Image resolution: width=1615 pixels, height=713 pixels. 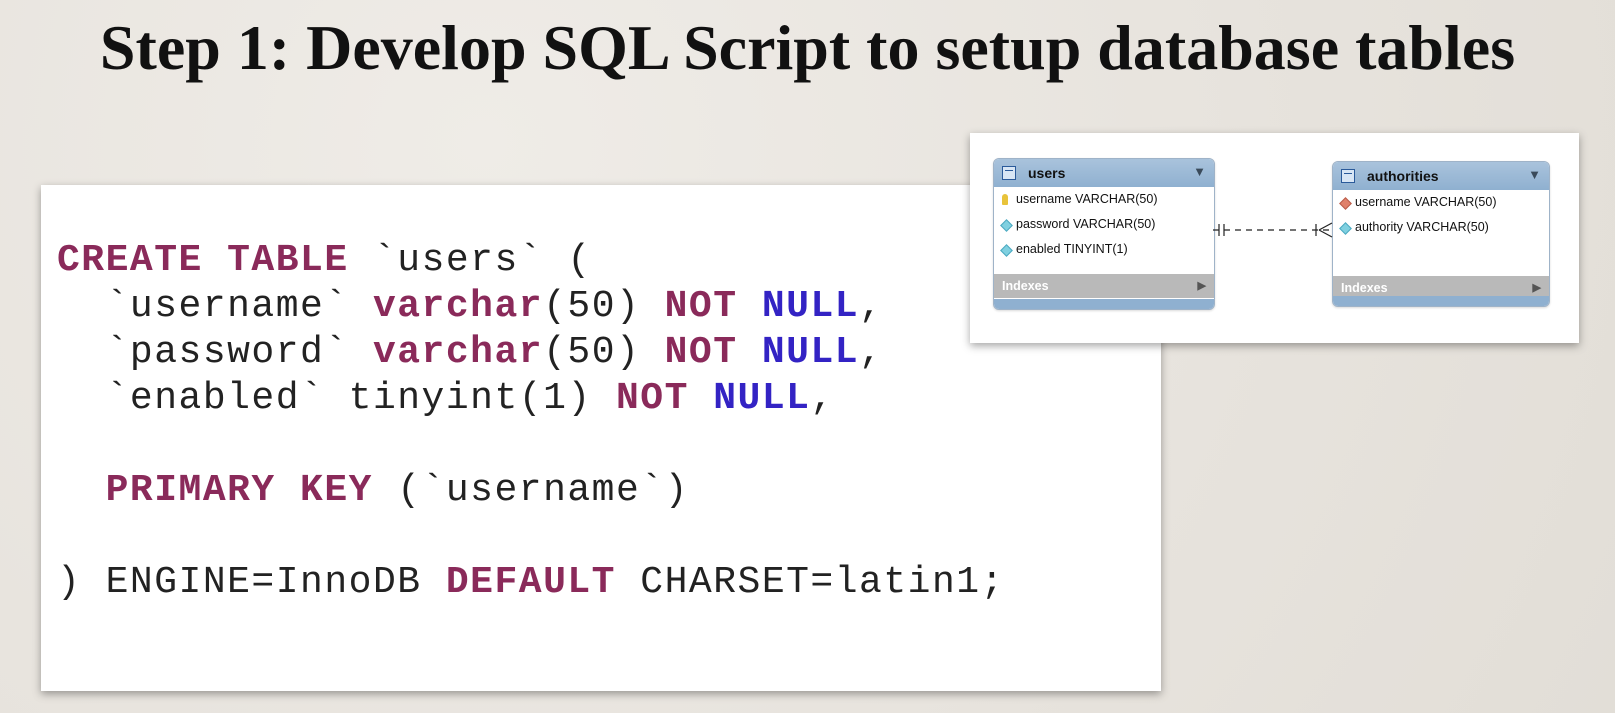 What do you see at coordinates (336, 398) in the screenshot?
I see `sql-column-name: `enabled` tinyint(1)` at bounding box center [336, 398].